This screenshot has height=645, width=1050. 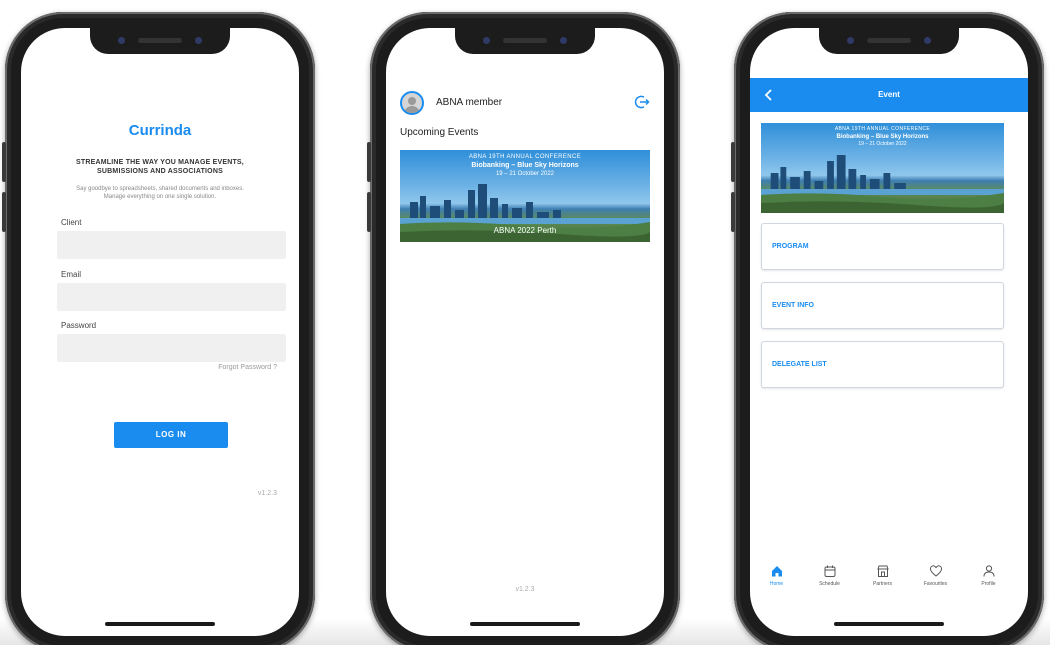 What do you see at coordinates (882, 364) in the screenshot?
I see `menu-delegate-list: DELEGATE LIST` at bounding box center [882, 364].